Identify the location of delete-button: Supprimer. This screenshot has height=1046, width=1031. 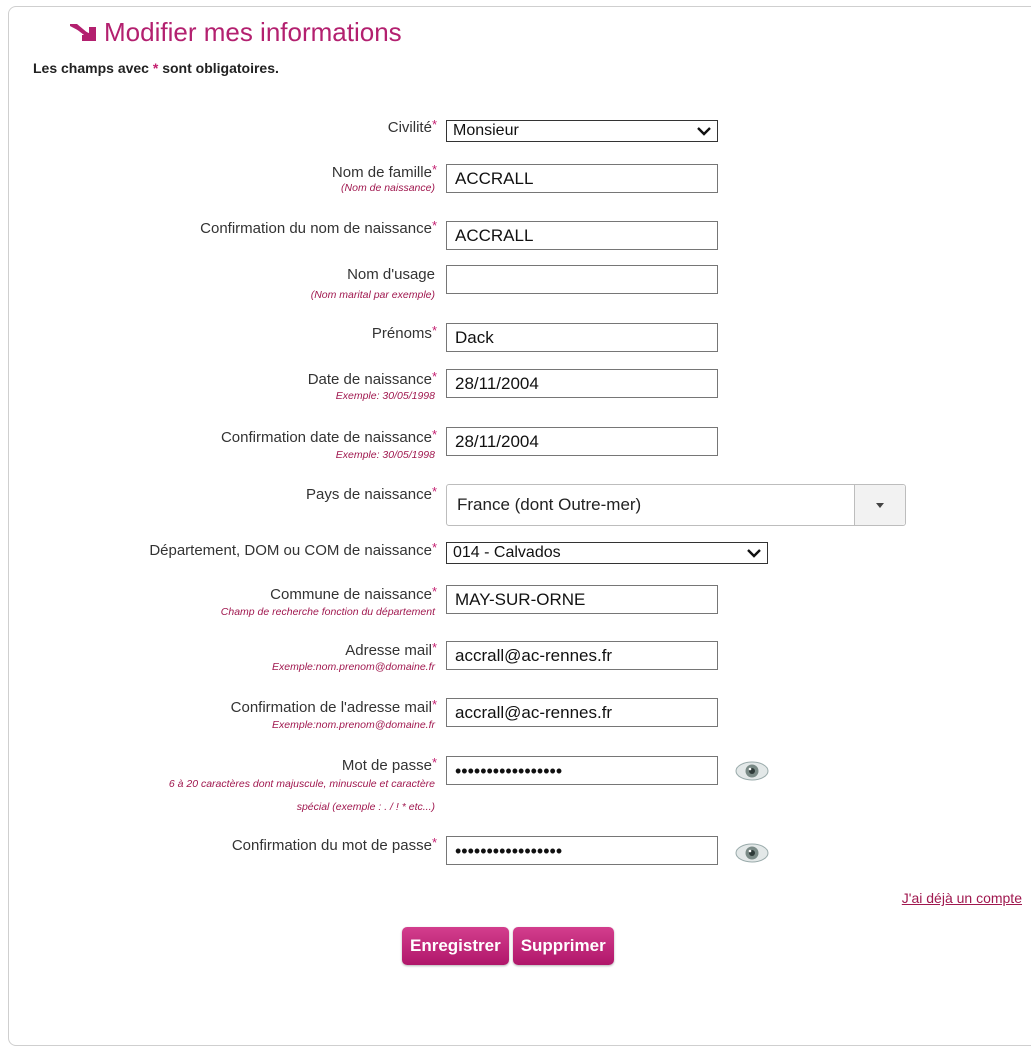
(563, 946).